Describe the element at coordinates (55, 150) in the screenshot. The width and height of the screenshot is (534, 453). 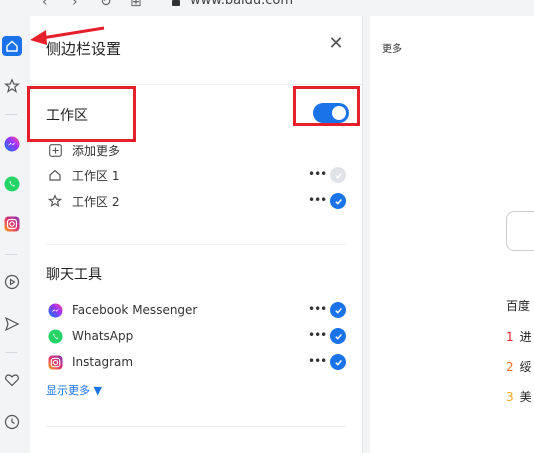
I see `add-icon` at that location.